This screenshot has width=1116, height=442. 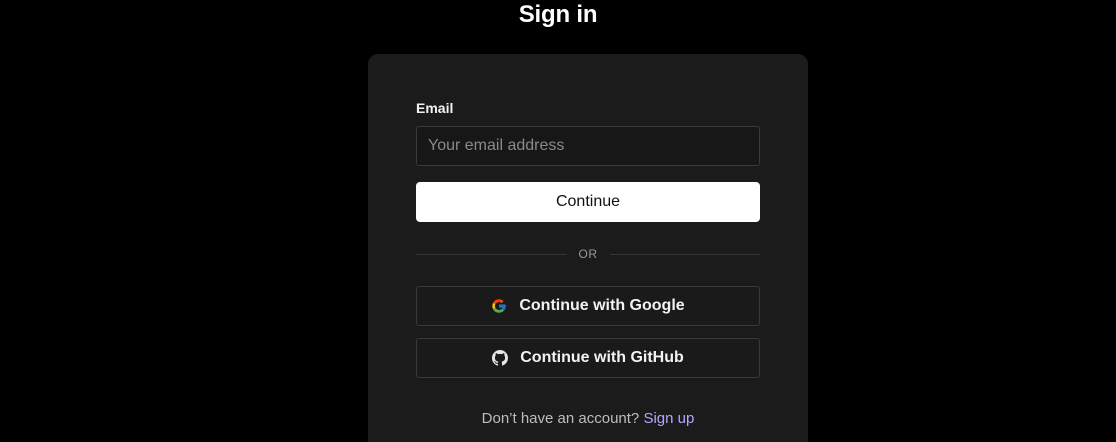 I want to click on email-label: Email, so click(x=435, y=108).